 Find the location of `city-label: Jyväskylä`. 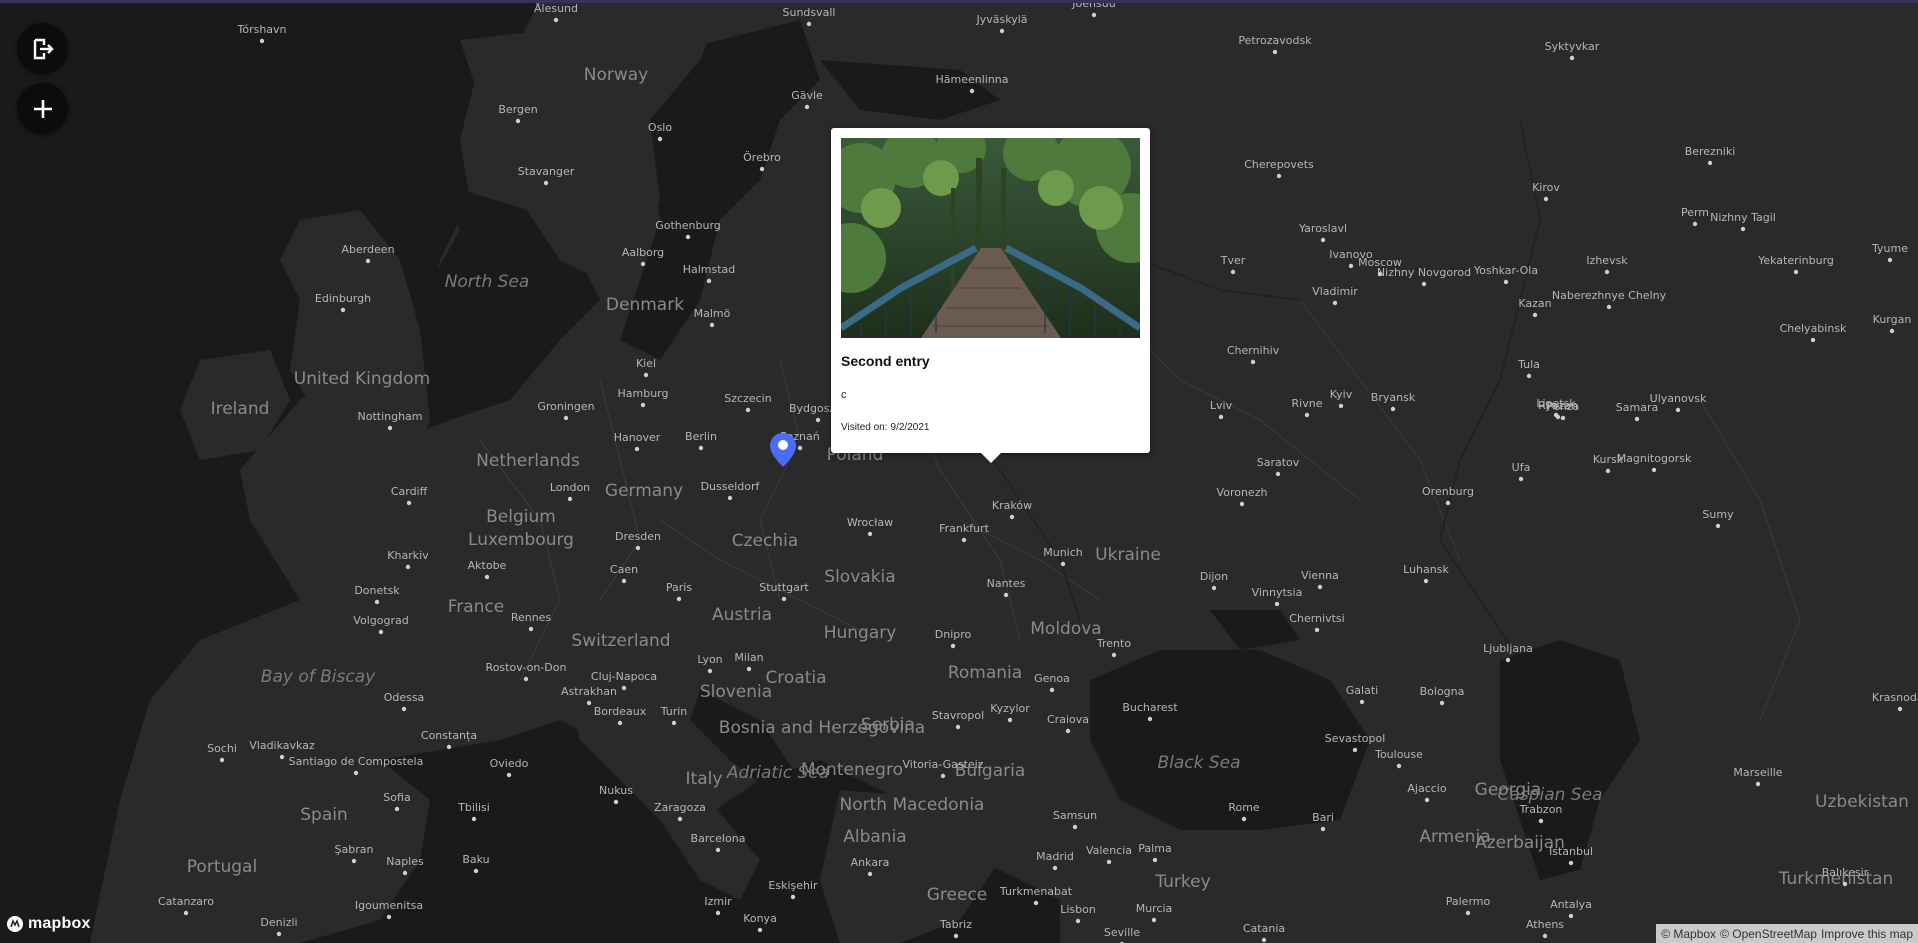

city-label: Jyväskylä is located at coordinates (1001, 19).